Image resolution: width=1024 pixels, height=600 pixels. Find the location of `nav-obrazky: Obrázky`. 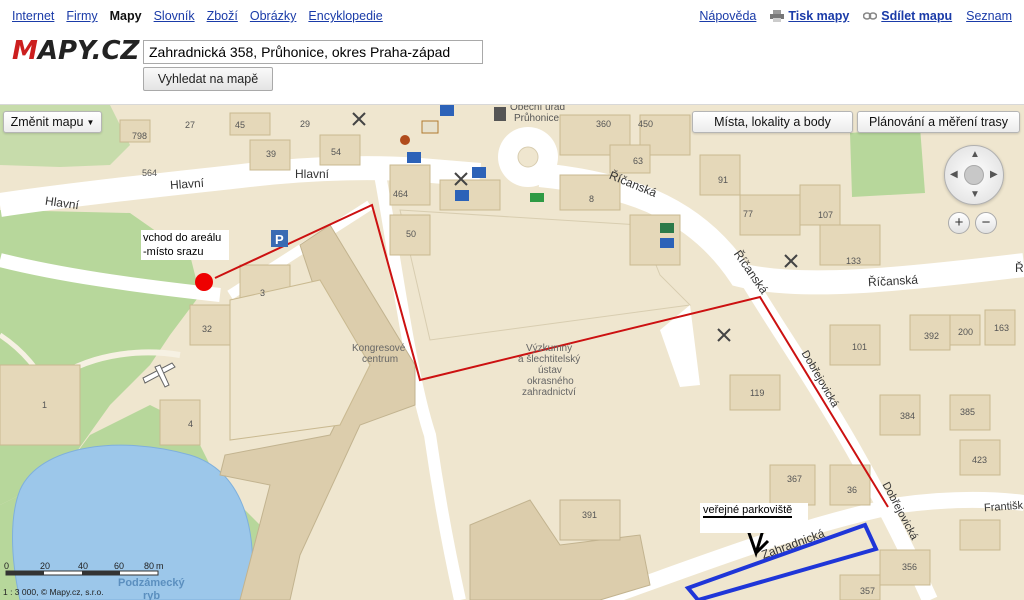

nav-obrazky: Obrázky is located at coordinates (273, 16).